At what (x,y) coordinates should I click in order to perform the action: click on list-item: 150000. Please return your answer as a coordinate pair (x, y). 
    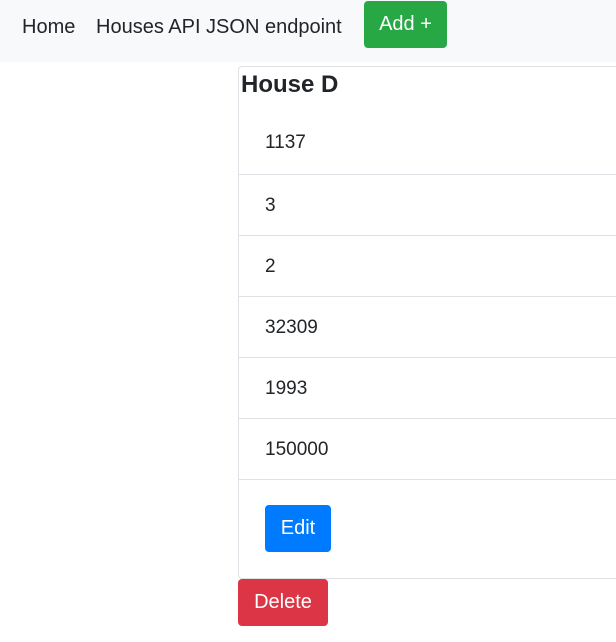
    Looking at the image, I should click on (427, 448).